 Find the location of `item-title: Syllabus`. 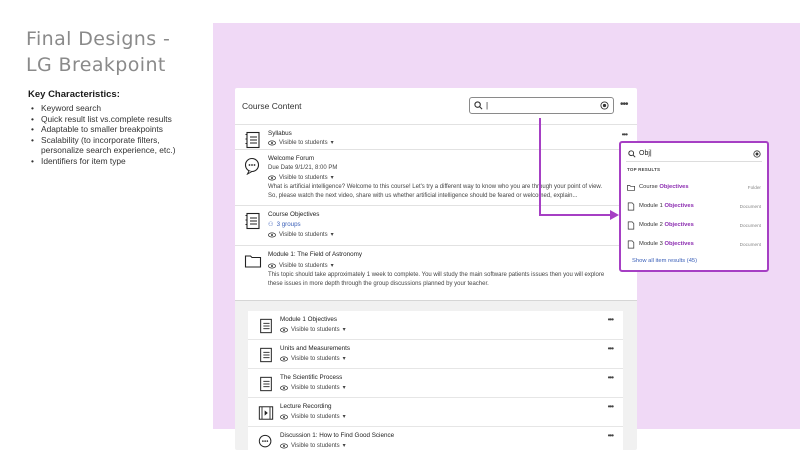

item-title: Syllabus is located at coordinates (280, 133).